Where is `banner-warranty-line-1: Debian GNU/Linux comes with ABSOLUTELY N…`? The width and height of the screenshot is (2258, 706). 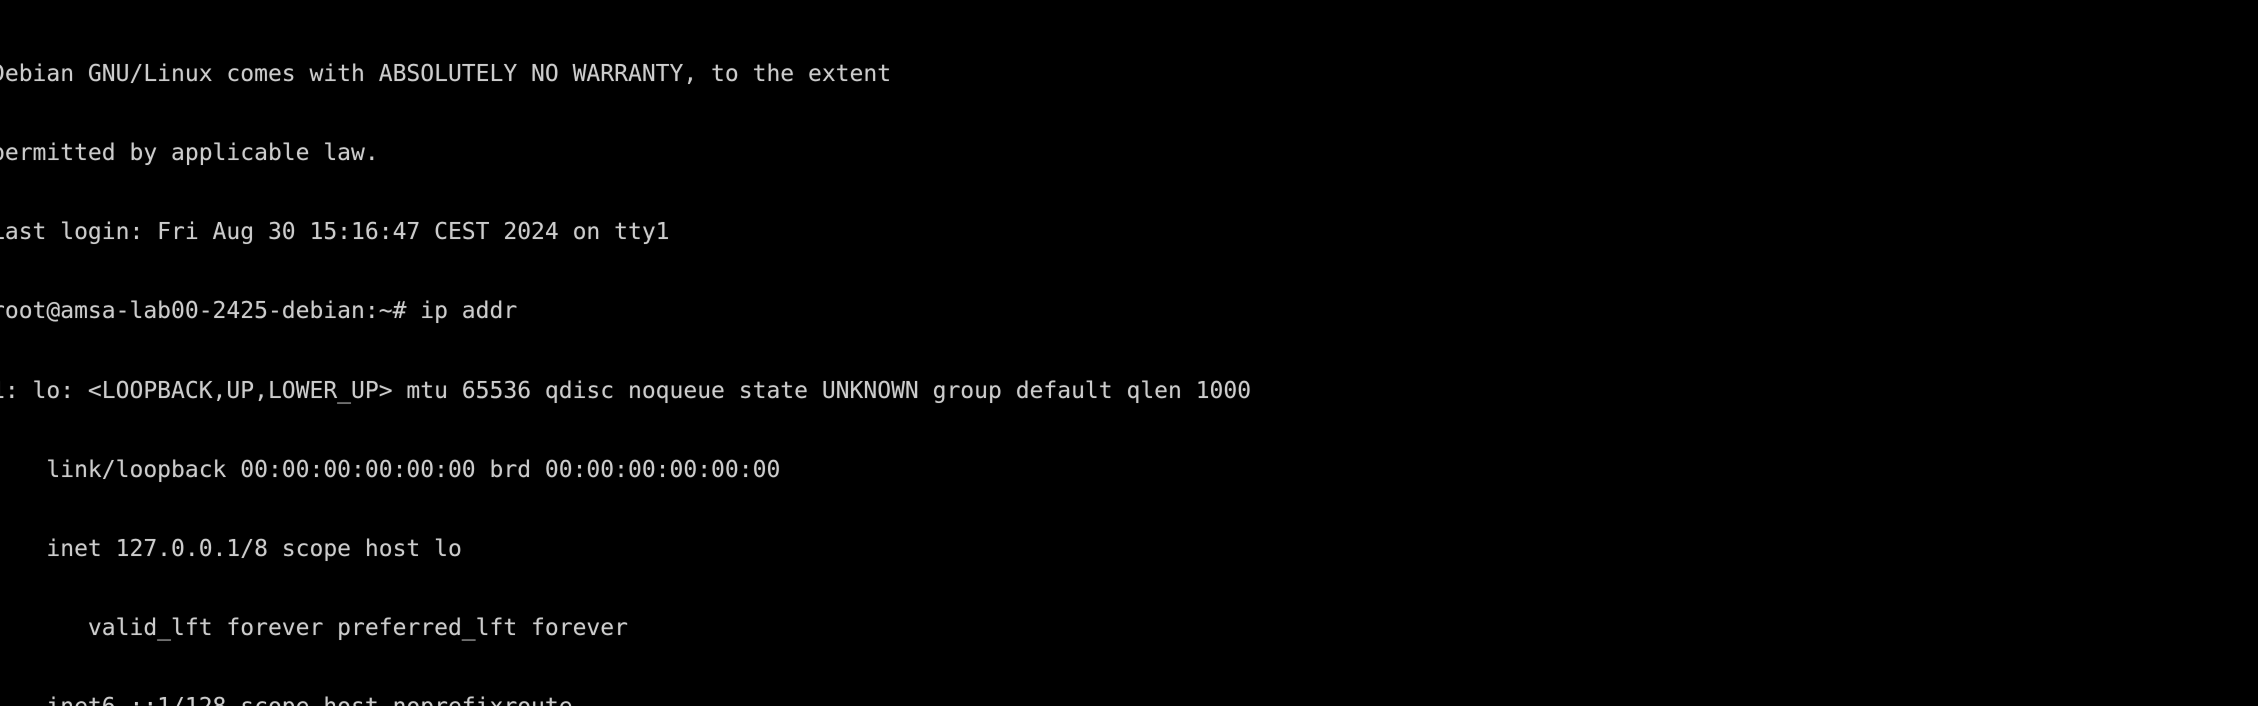 banner-warranty-line-1: Debian GNU/Linux comes with ABSOLUTELY N… is located at coordinates (446, 73).